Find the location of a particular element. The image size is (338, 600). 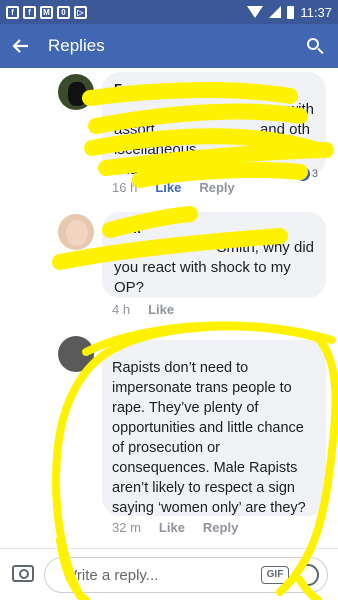

comment-text: assort is located at coordinates (134, 129).